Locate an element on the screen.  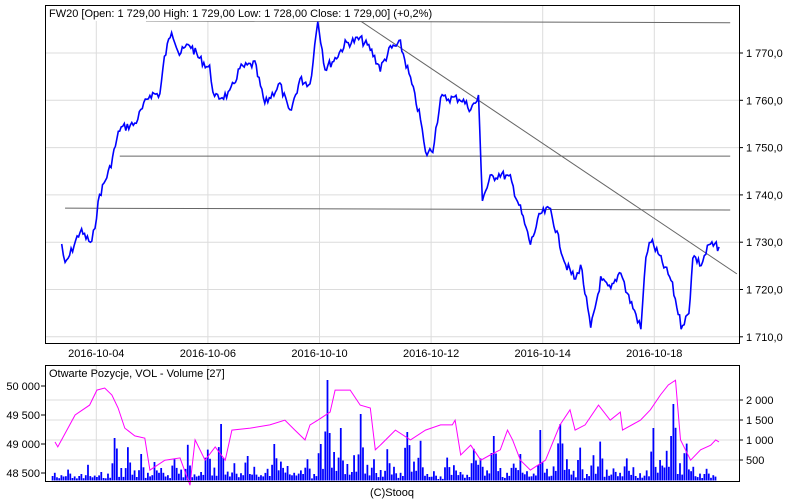
price-tick-label: 1 770,0 is located at coordinates (764, 54).